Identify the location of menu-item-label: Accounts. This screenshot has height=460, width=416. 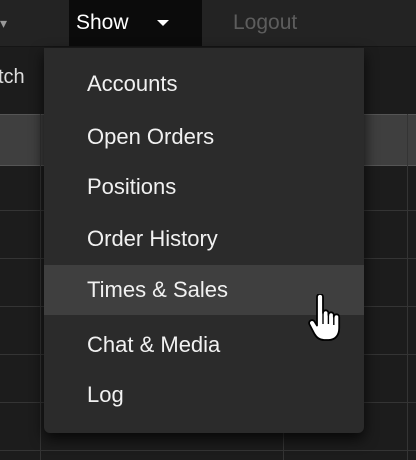
(132, 83).